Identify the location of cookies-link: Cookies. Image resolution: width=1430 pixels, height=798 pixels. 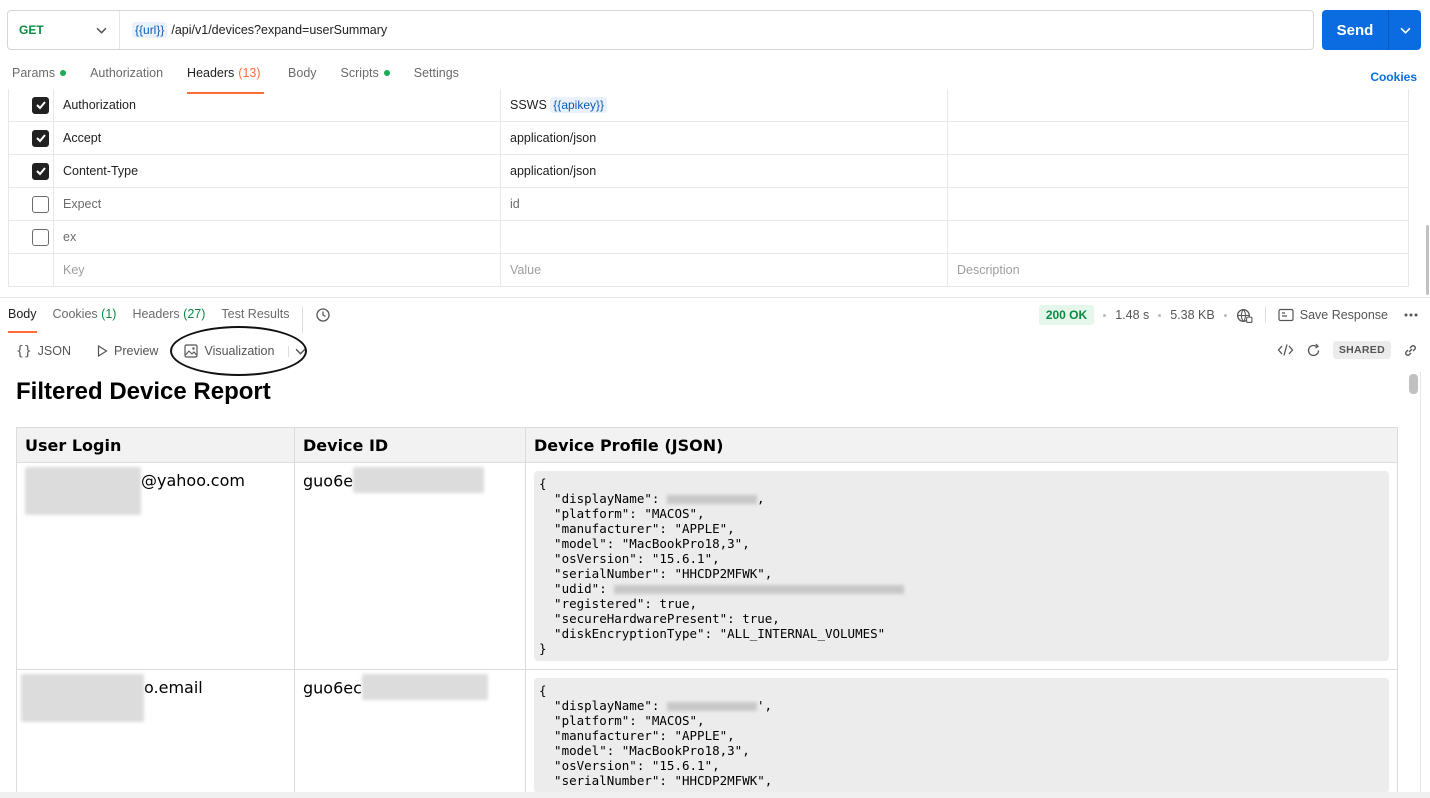
(1393, 77).